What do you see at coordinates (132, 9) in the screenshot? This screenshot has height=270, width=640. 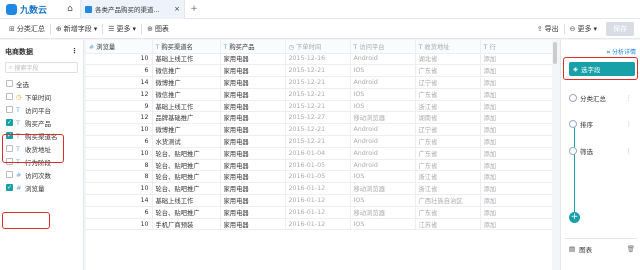 I see `tab-document: 各类产品购买的渠道... ×` at bounding box center [132, 9].